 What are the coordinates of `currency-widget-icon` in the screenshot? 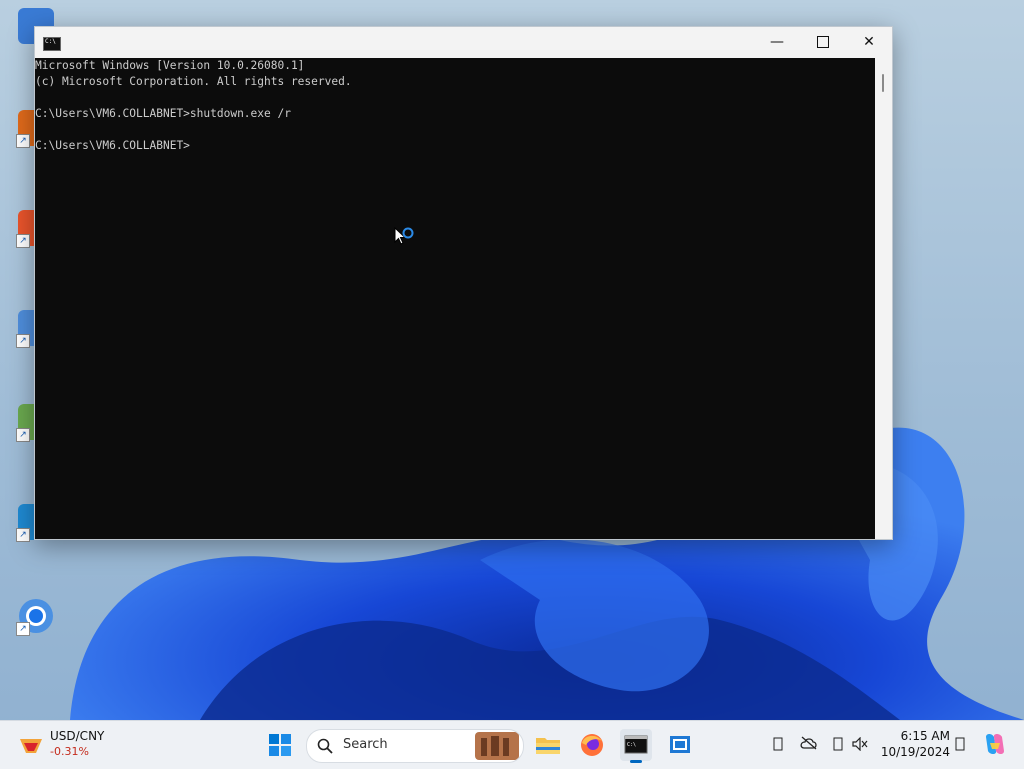 It's located at (31, 746).